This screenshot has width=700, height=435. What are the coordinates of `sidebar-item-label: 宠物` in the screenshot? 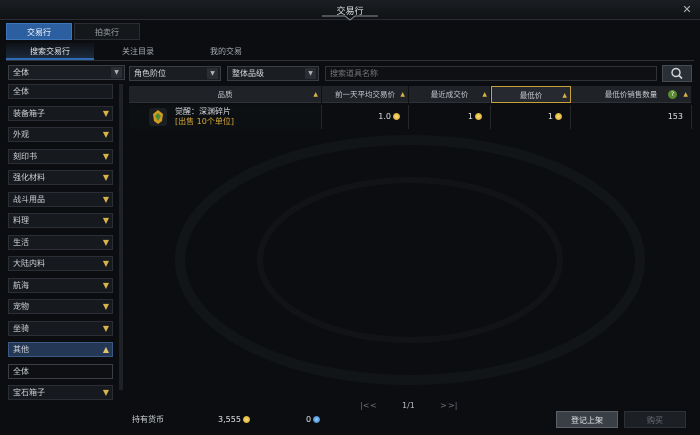 It's located at (21, 306).